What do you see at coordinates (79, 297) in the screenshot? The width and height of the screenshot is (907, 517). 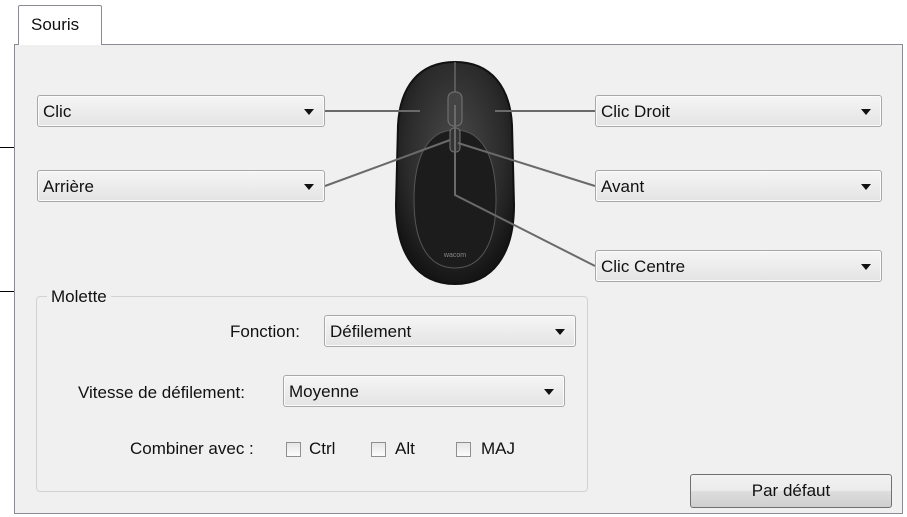 I see `wheel-group-title: Molette` at bounding box center [79, 297].